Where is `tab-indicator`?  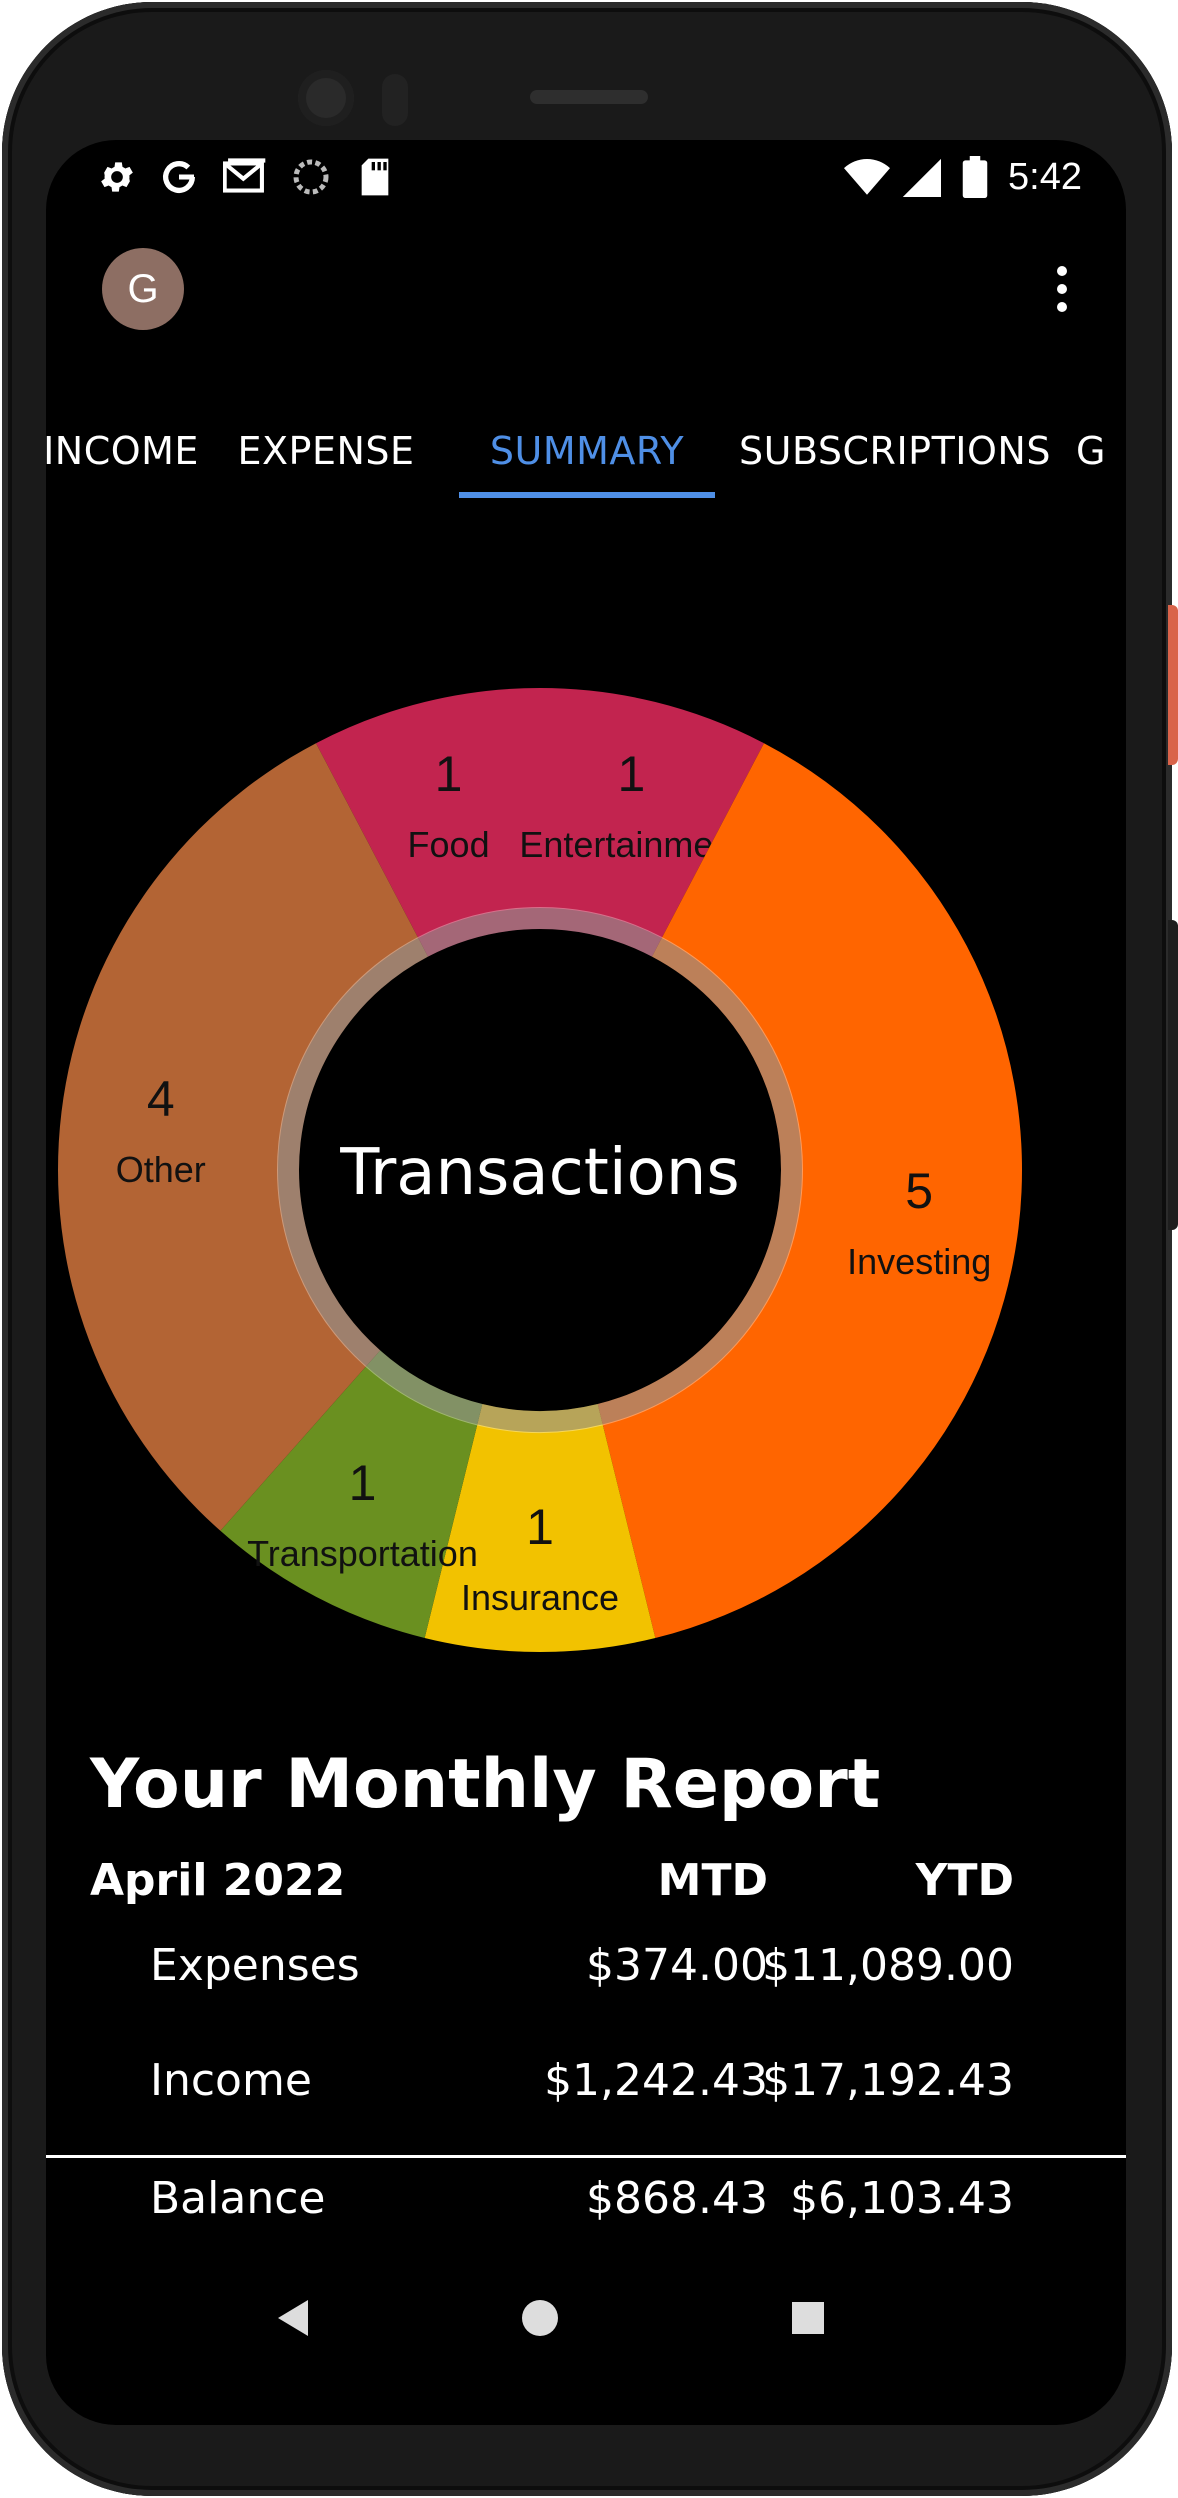 tab-indicator is located at coordinates (587, 495).